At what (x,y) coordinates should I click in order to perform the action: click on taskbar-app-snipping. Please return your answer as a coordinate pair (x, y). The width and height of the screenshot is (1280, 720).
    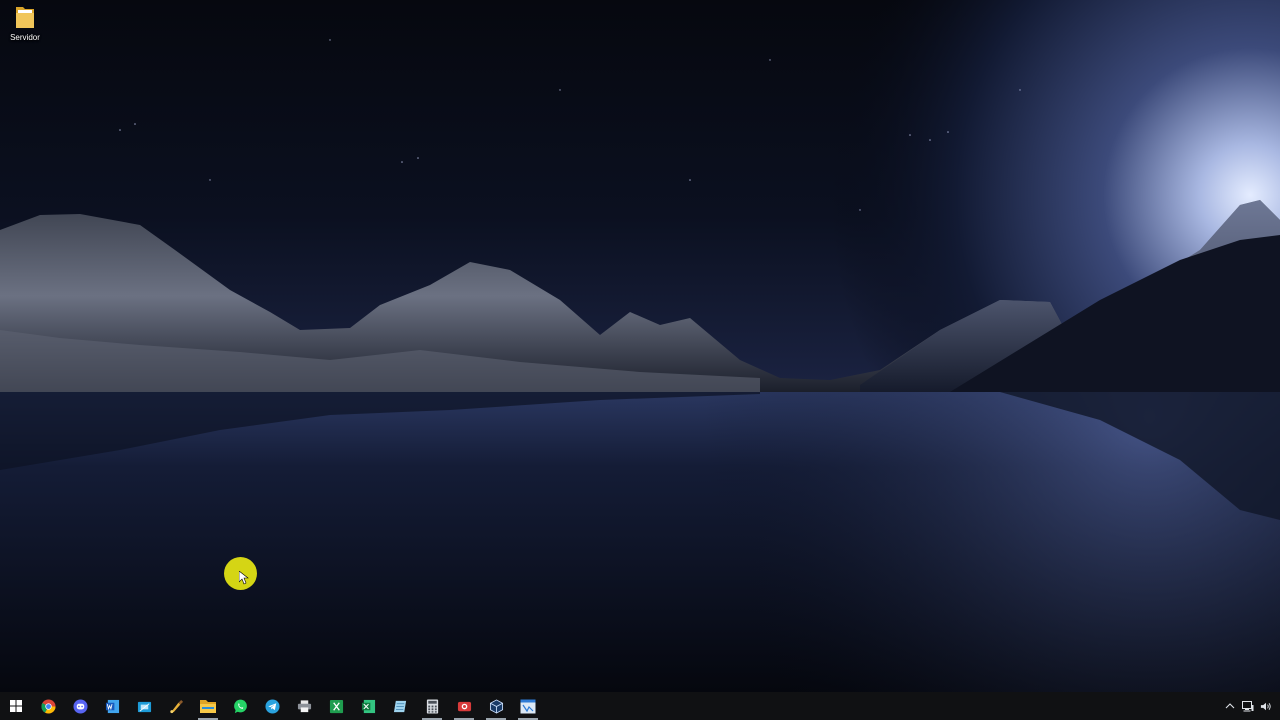
    Looking at the image, I should click on (144, 706).